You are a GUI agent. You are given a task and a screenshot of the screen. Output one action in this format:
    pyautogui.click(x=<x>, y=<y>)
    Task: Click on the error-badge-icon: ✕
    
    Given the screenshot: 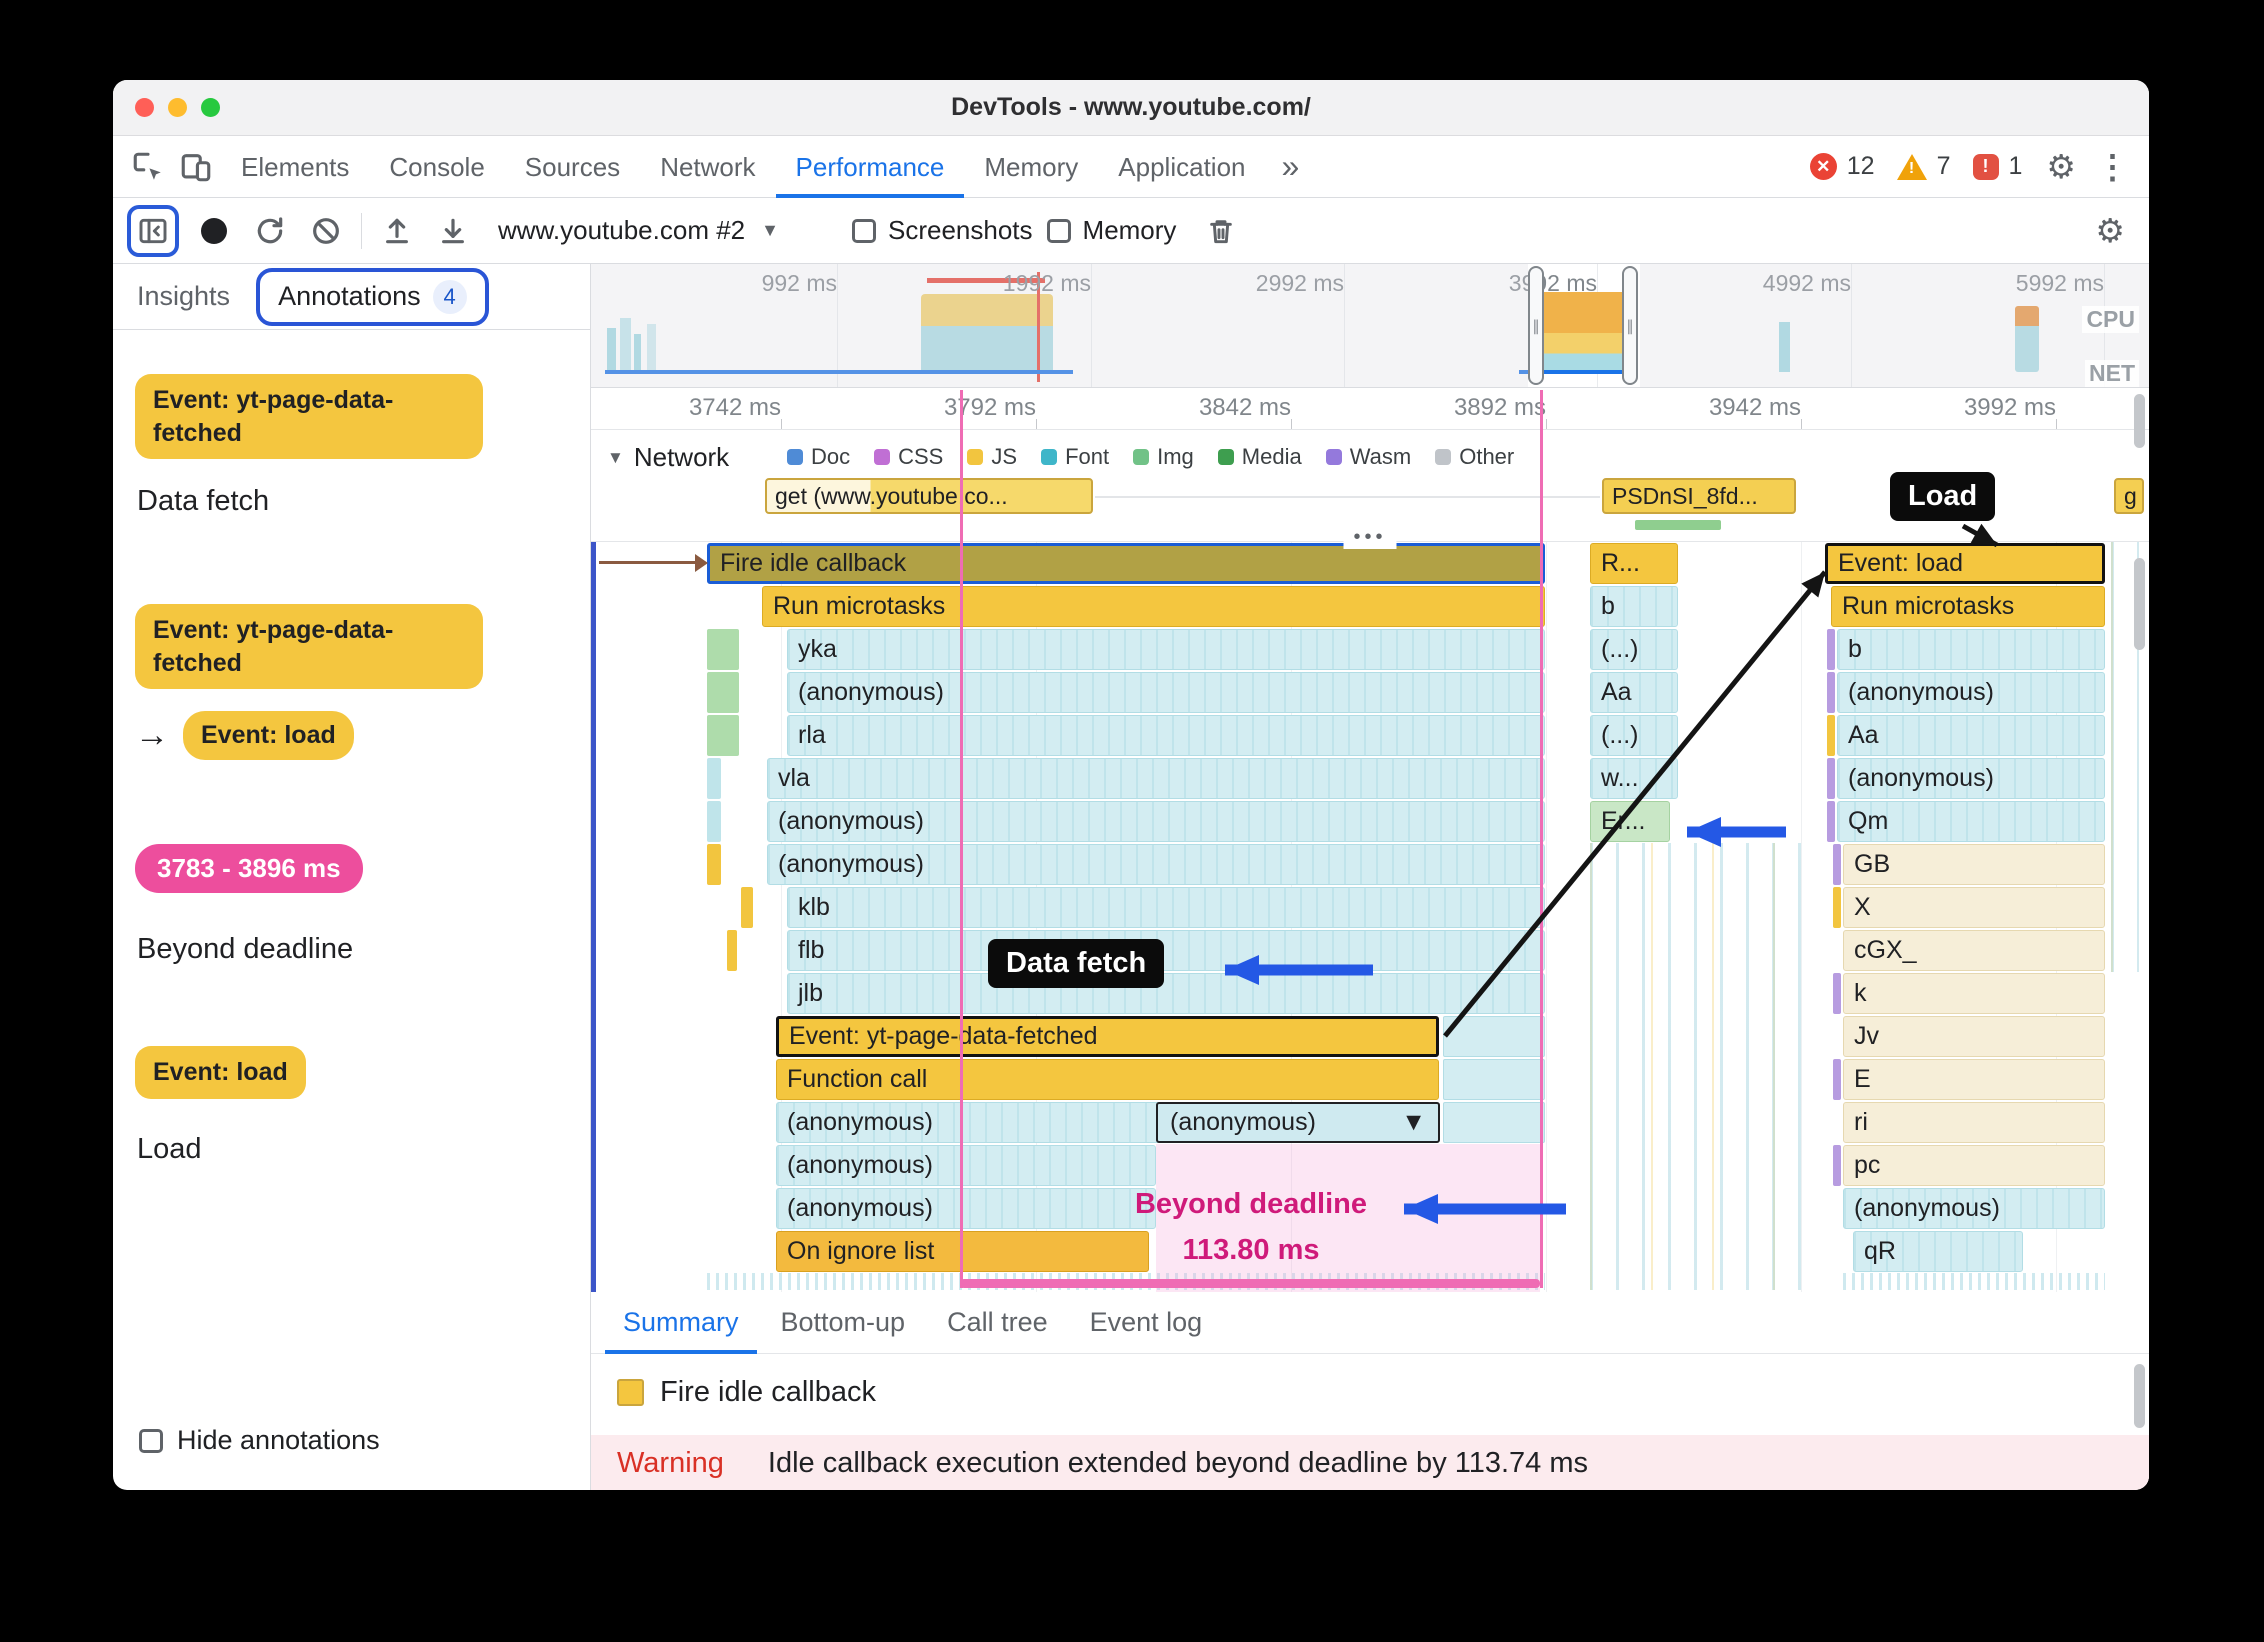 What is the action you would take?
    pyautogui.click(x=1823, y=166)
    